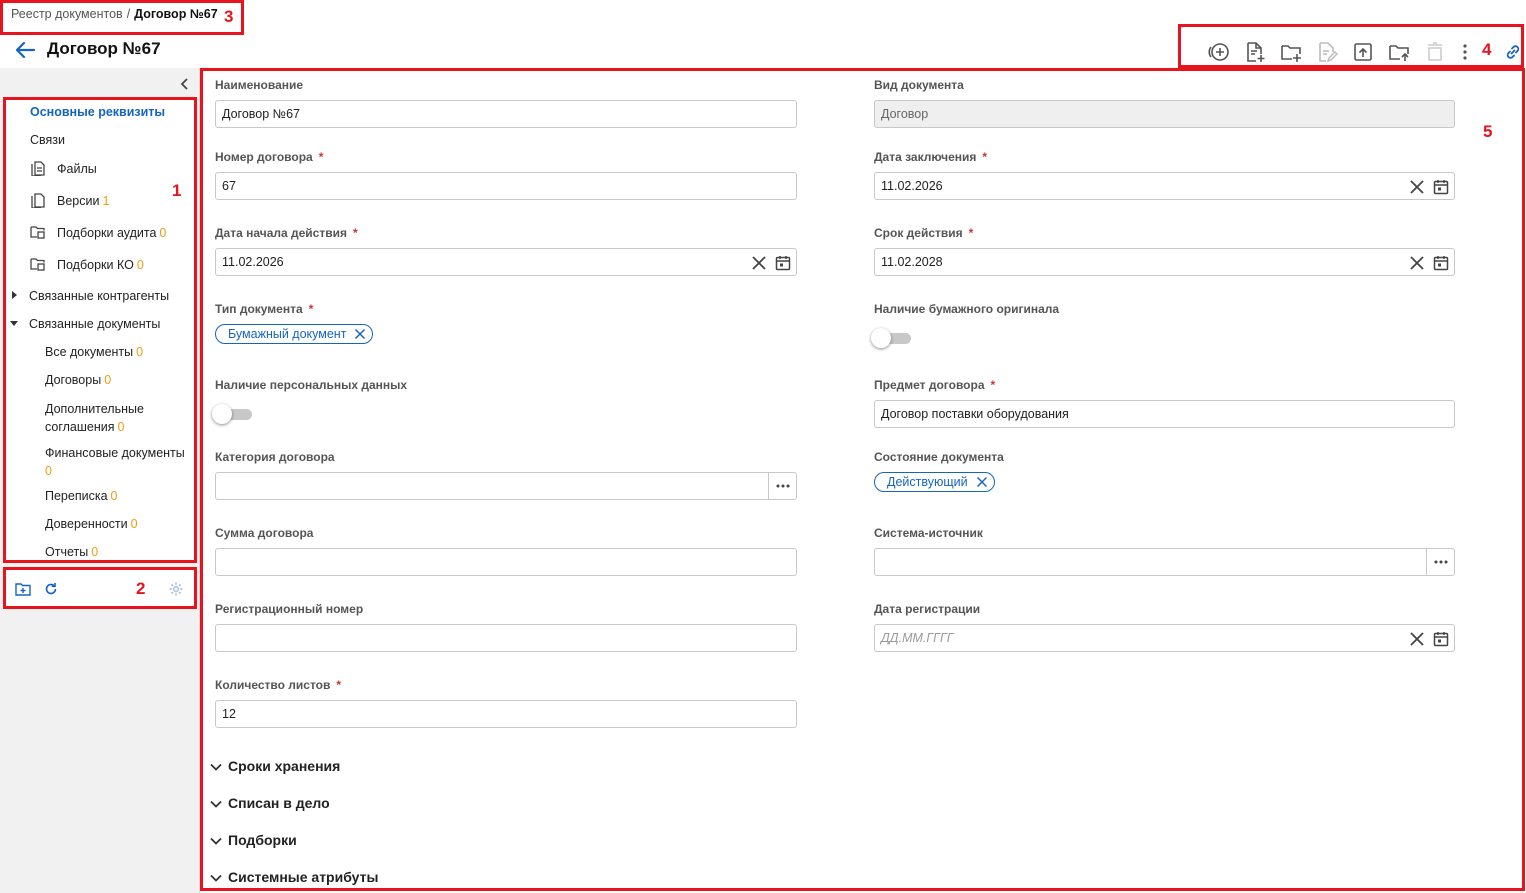 The width and height of the screenshot is (1526, 893). What do you see at coordinates (141, 588) in the screenshot?
I see `annotation-label-2: 2` at bounding box center [141, 588].